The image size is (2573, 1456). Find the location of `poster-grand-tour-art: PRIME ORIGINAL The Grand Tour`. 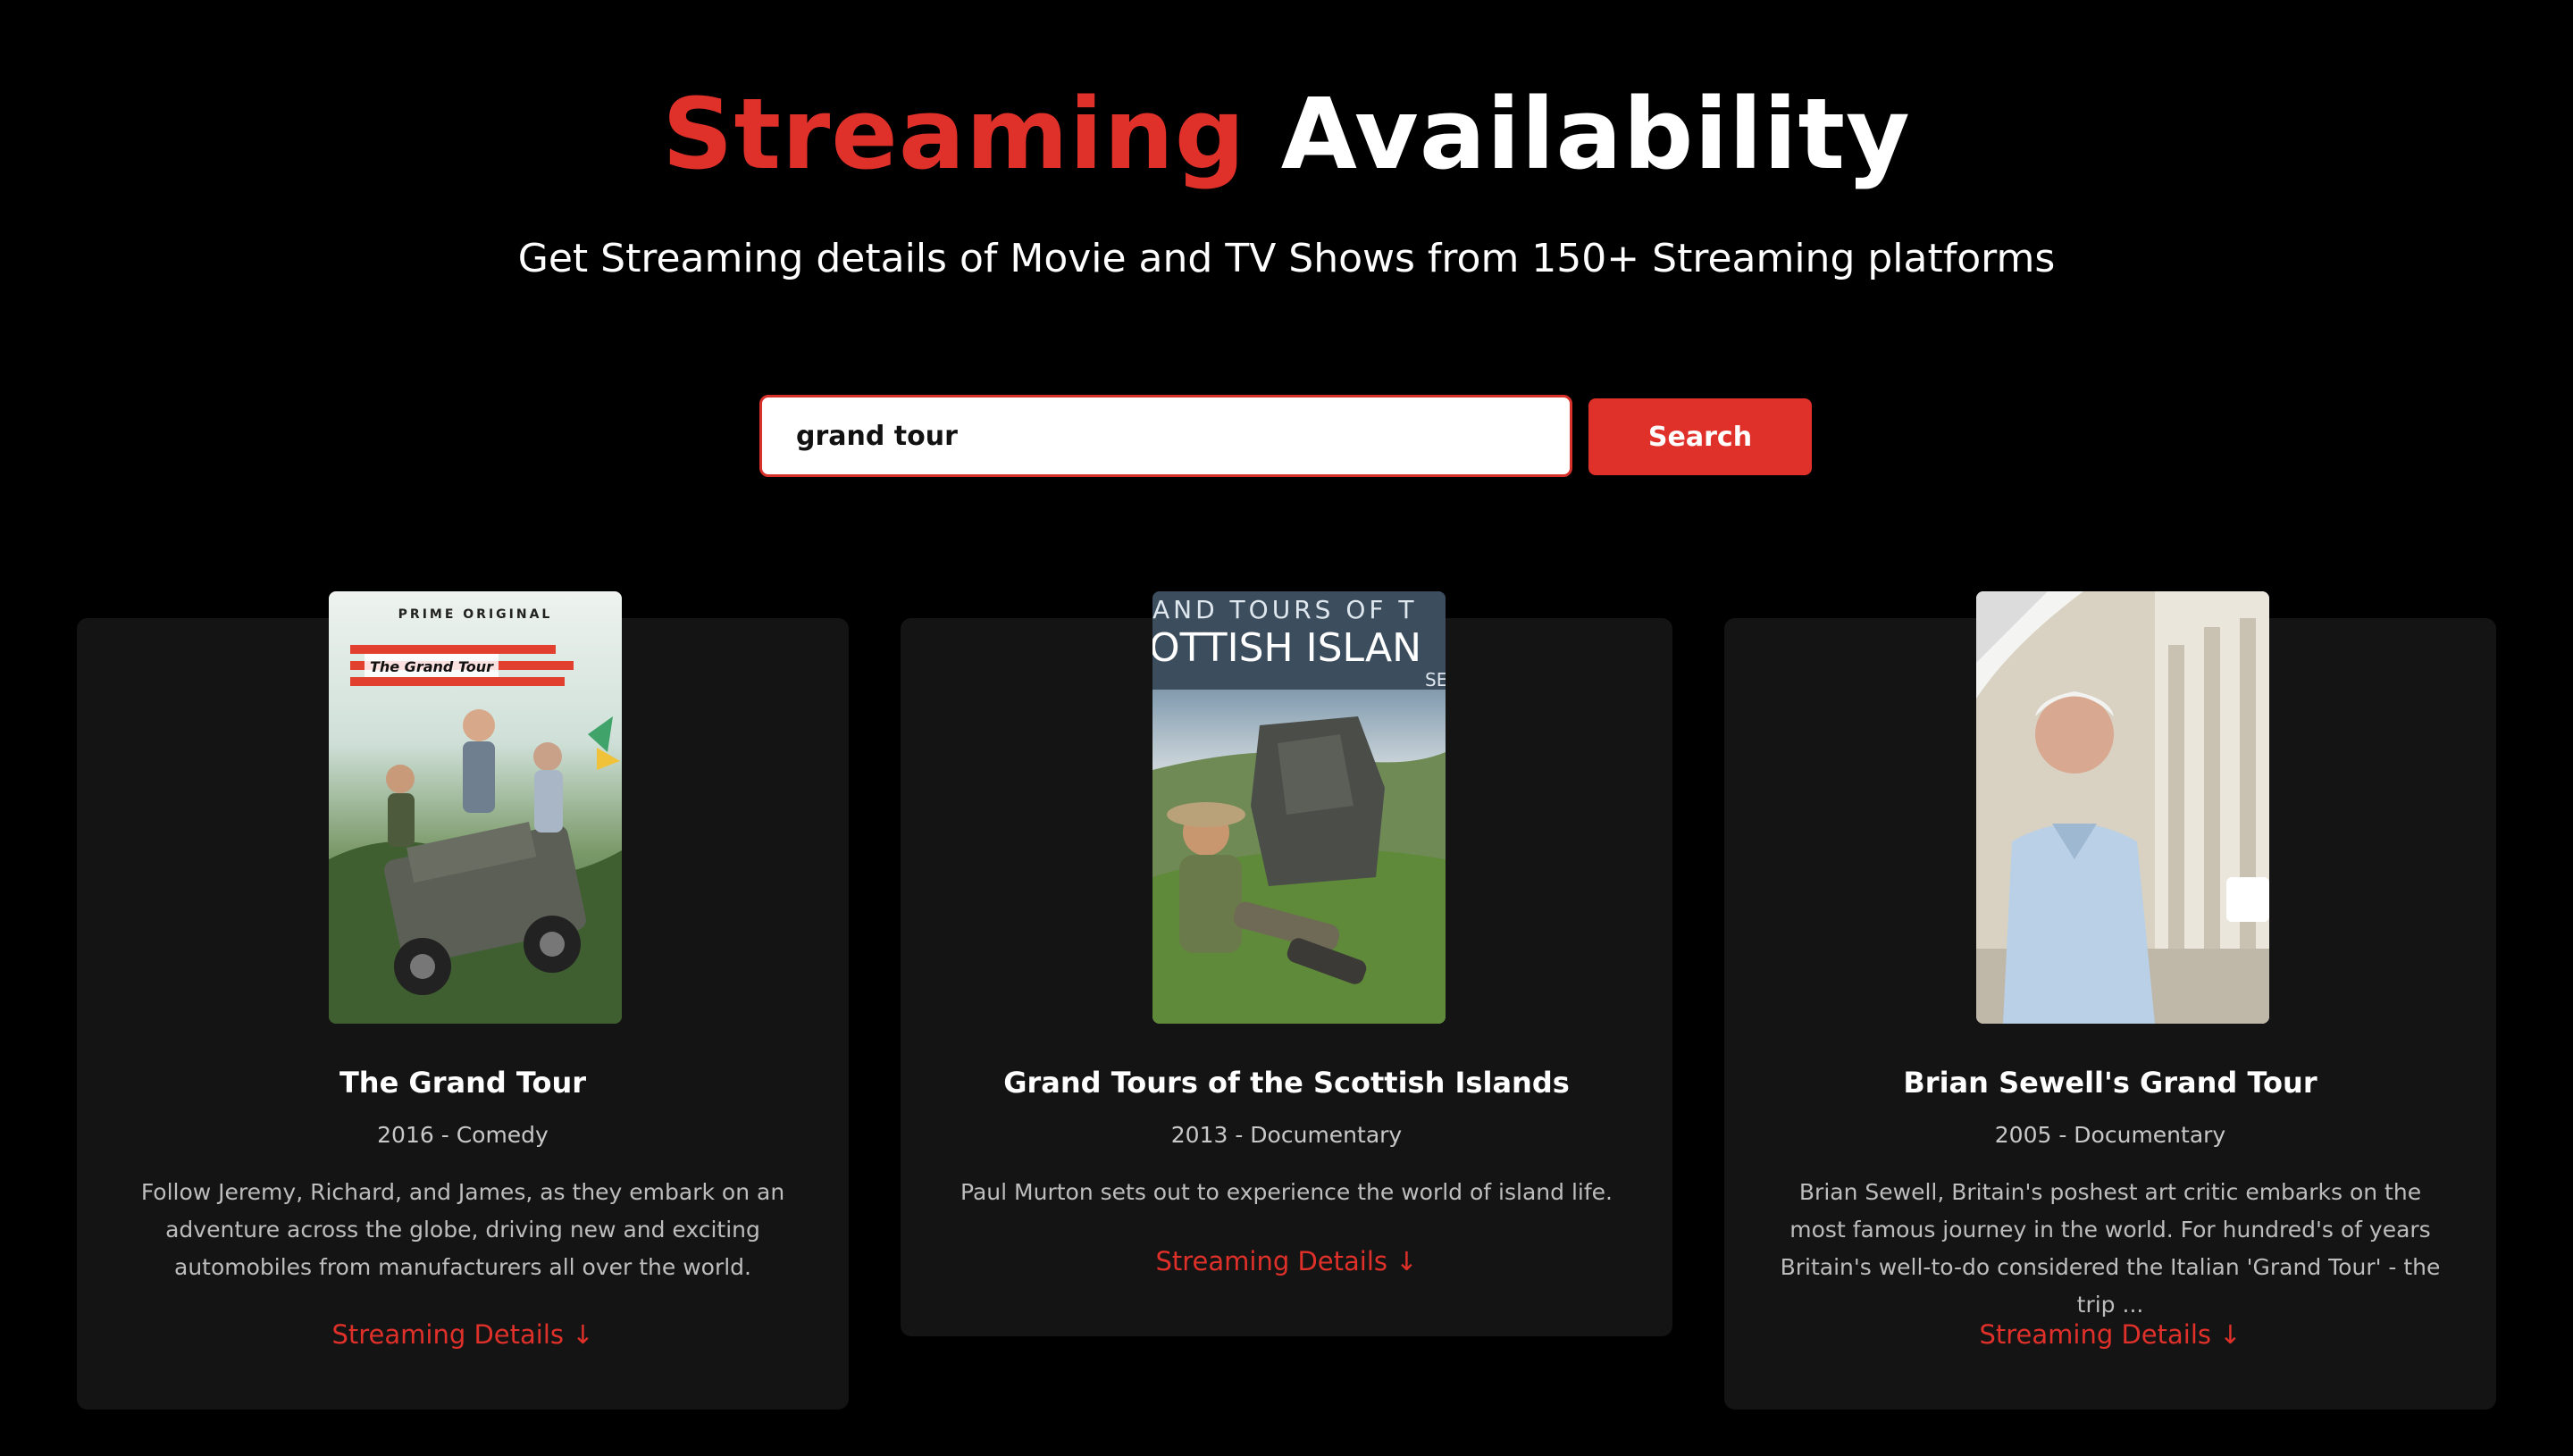

poster-grand-tour-art: PRIME ORIGINAL The Grand Tour is located at coordinates (476, 807).